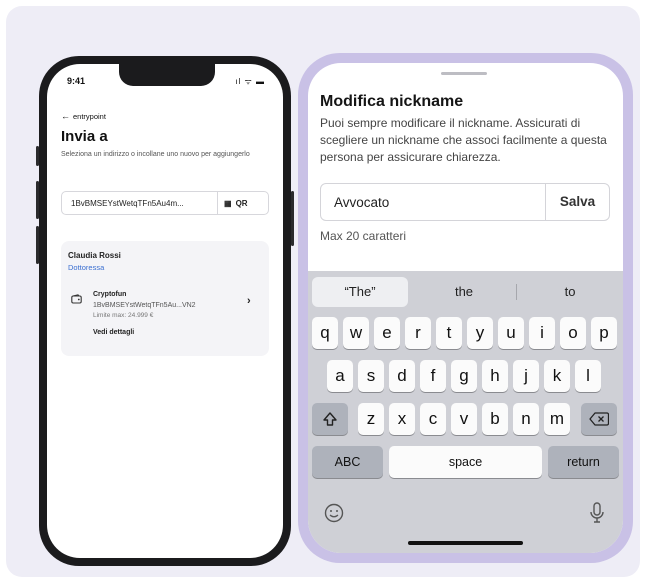 The image size is (646, 583). Describe the element at coordinates (480, 333) in the screenshot. I see `key-y: y` at that location.